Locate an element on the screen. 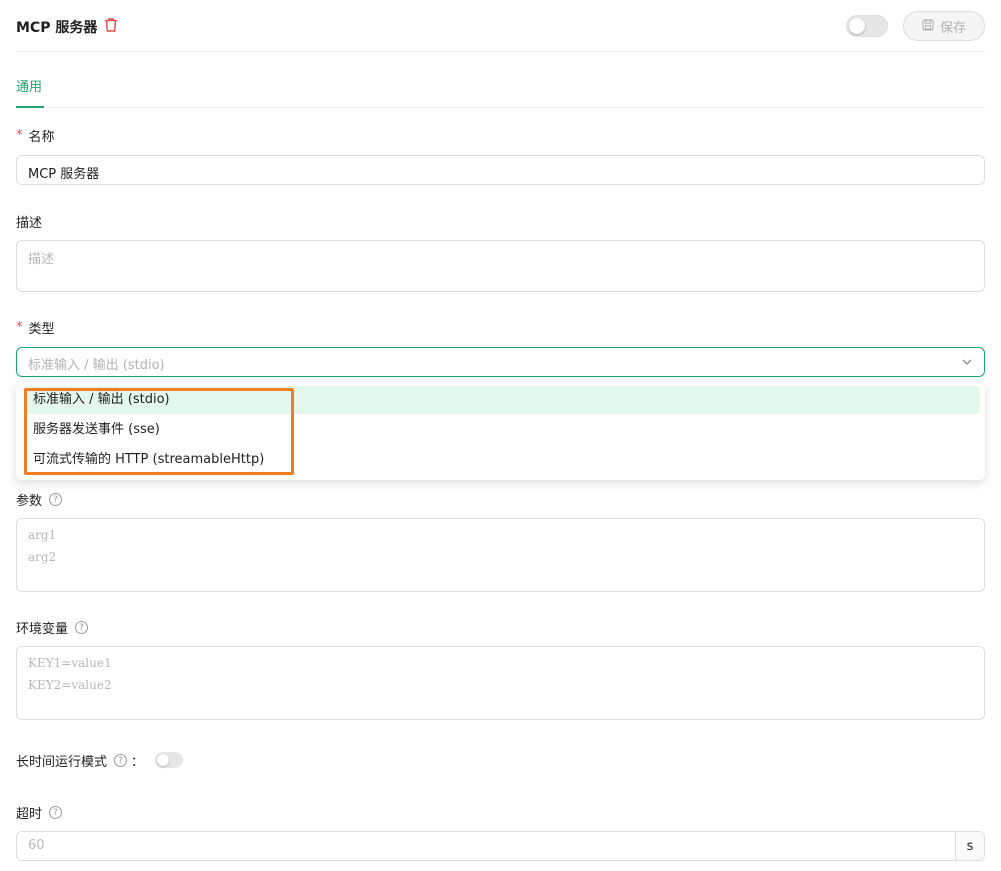 The image size is (1001, 871). long-running-toggle is located at coordinates (169, 760).